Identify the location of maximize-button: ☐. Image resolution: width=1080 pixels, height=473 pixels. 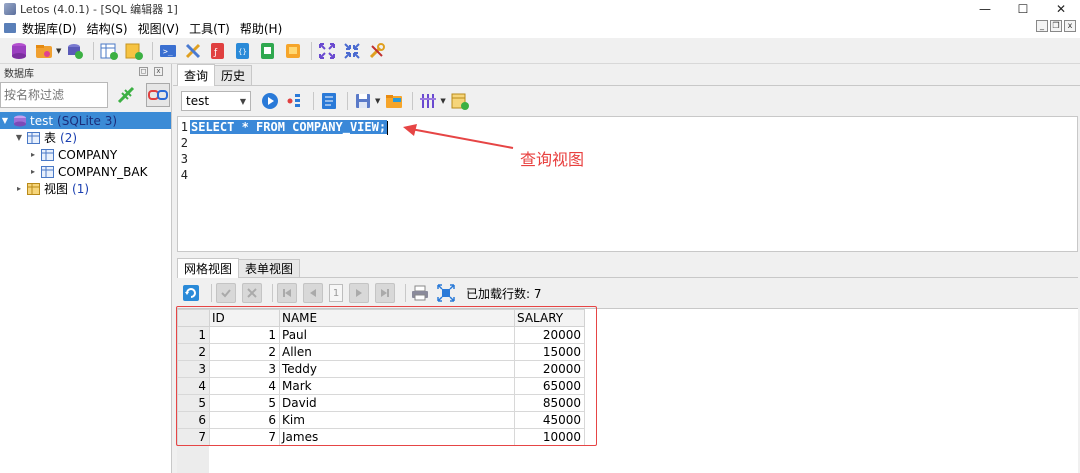
(1023, 9).